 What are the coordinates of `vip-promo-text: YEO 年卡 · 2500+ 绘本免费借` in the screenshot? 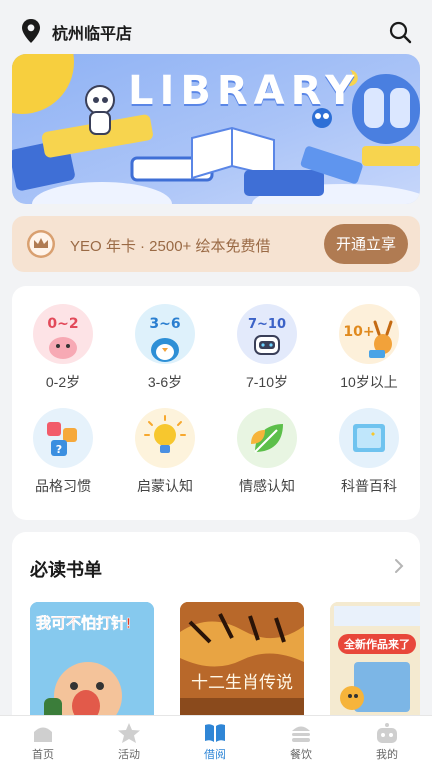 It's located at (170, 246).